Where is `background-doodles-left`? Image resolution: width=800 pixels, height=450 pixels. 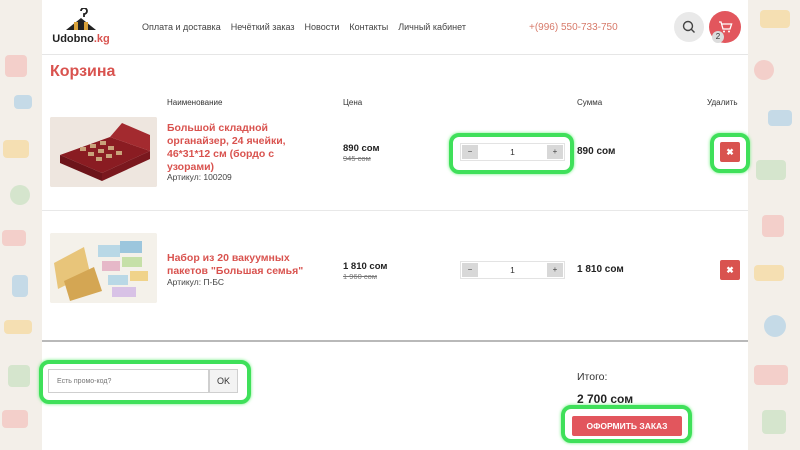 background-doodles-left is located at coordinates (21, 225).